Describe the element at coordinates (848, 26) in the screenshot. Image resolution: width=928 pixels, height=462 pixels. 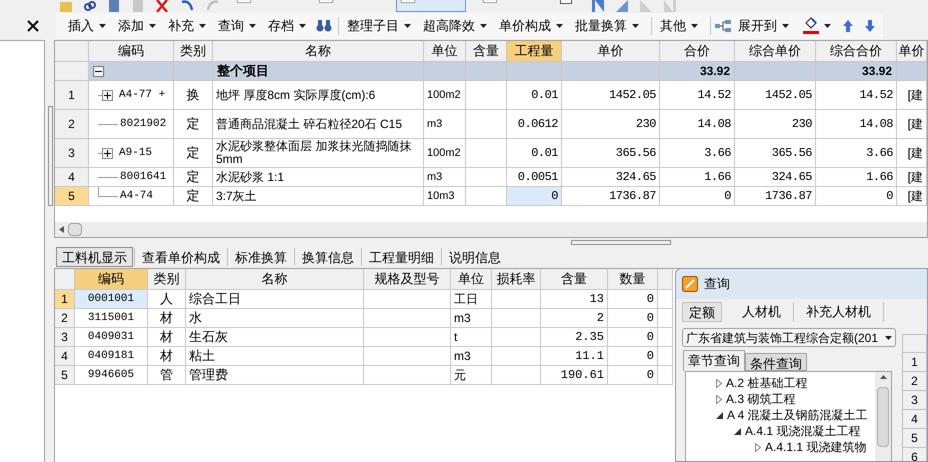
I see `arrow-up-icon` at that location.